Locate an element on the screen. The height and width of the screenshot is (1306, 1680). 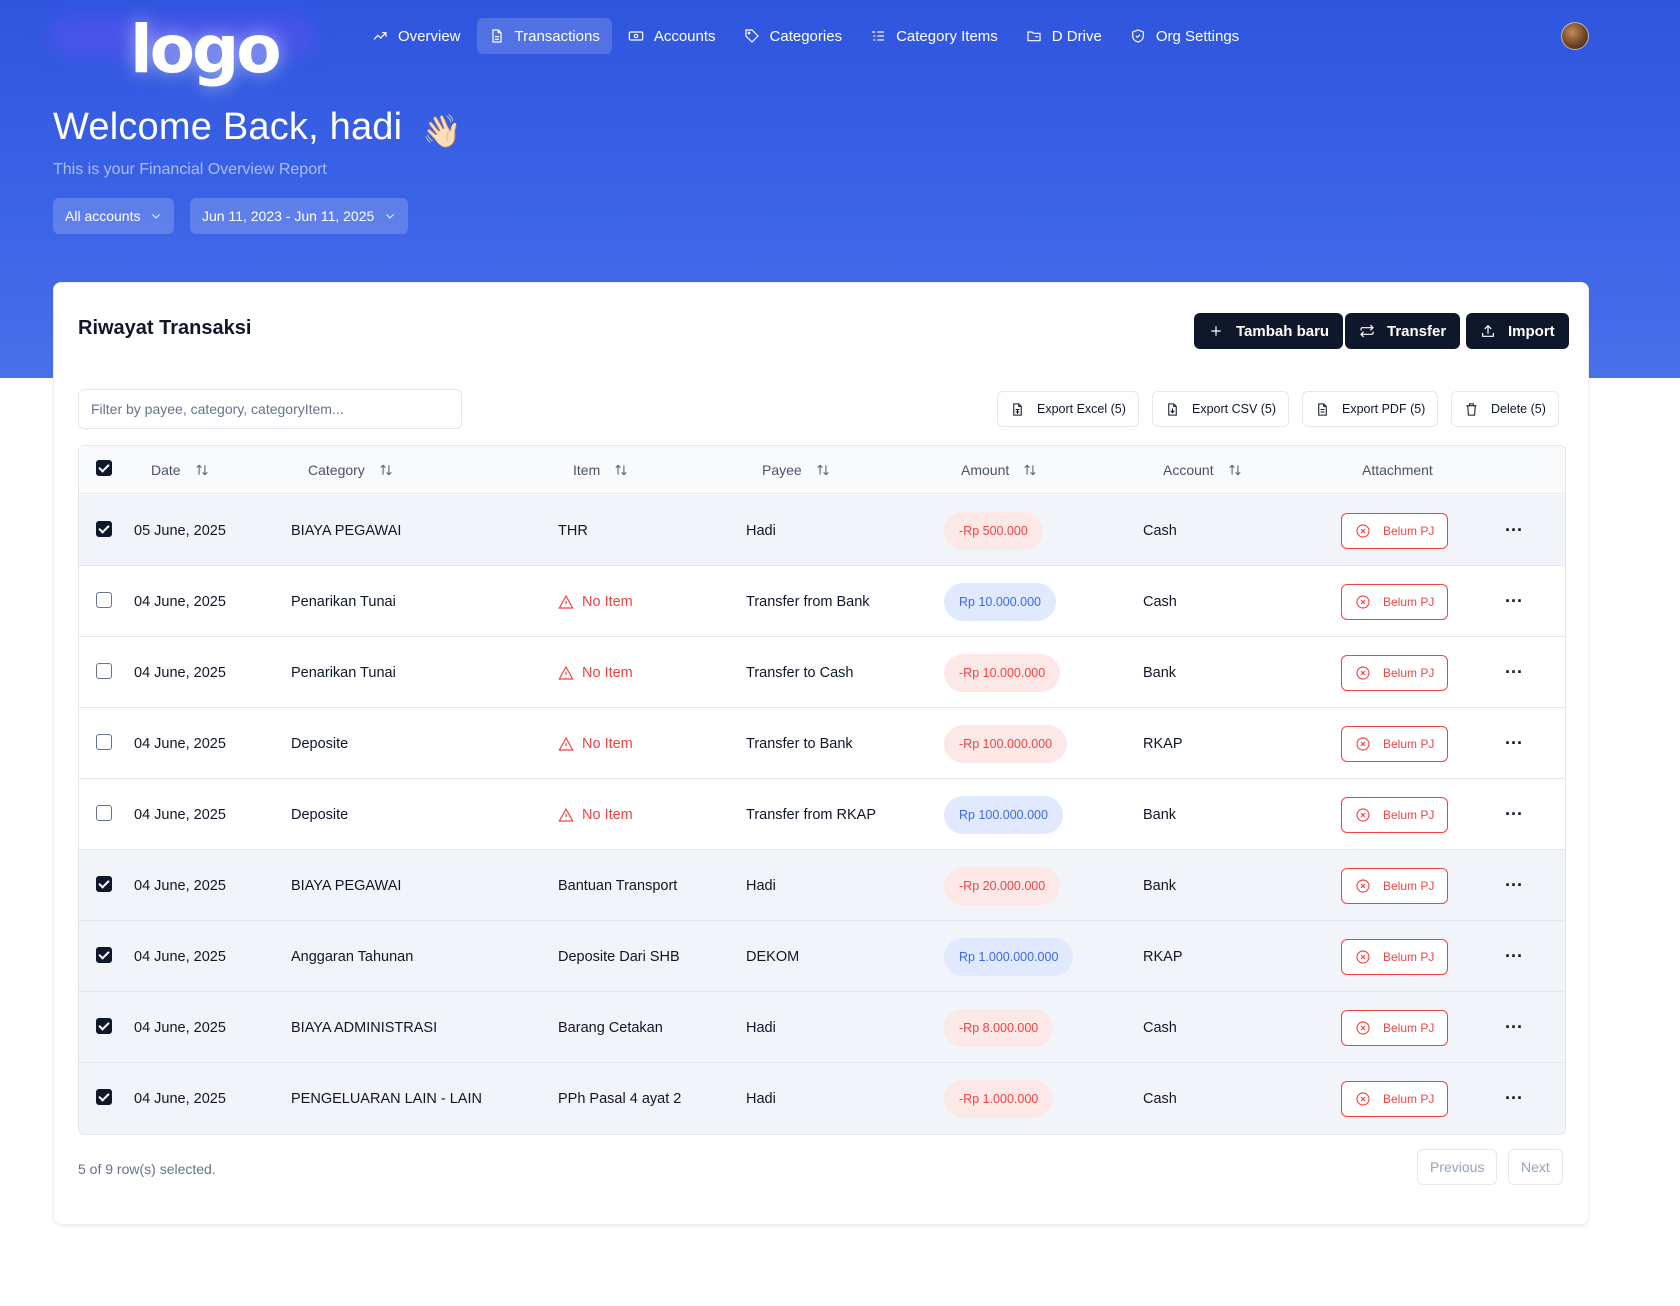
amount-badge: -Rp 100.000.000 is located at coordinates (1006, 743).